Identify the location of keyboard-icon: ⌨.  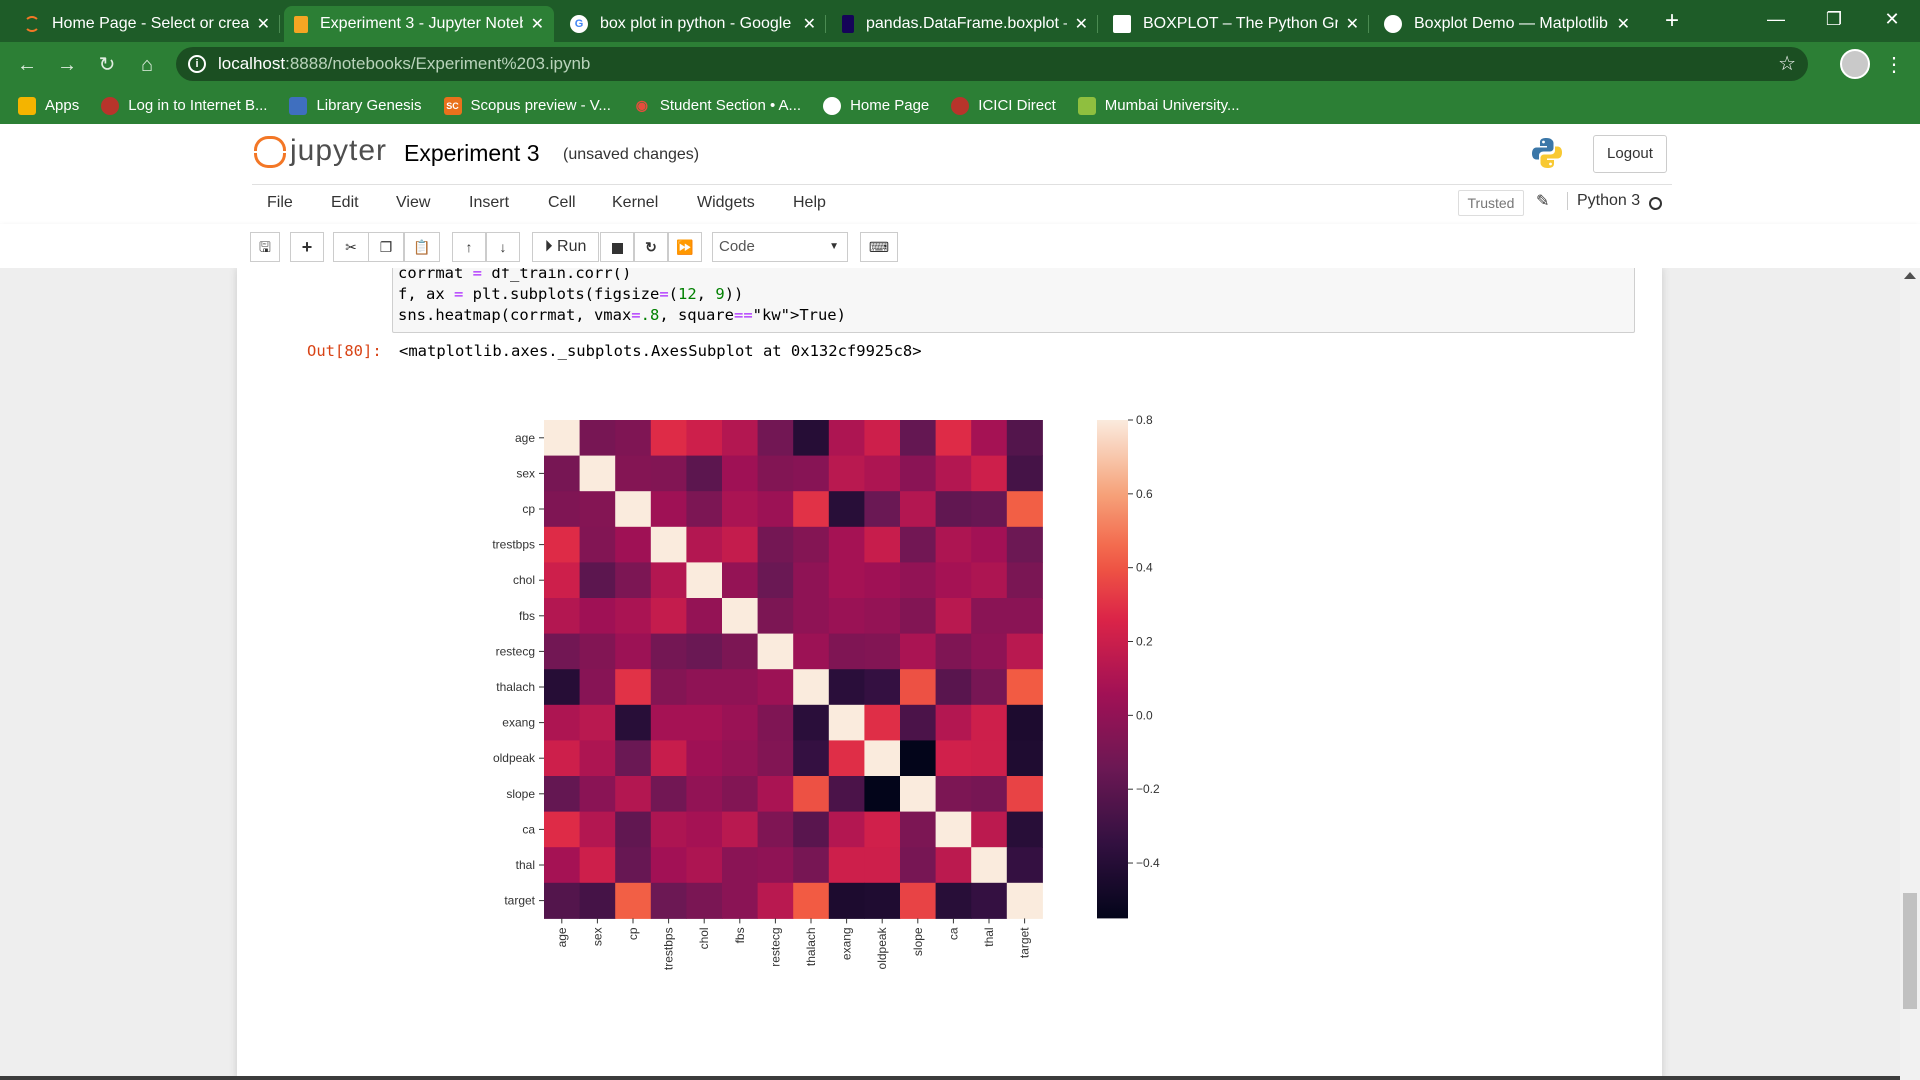
(879, 247).